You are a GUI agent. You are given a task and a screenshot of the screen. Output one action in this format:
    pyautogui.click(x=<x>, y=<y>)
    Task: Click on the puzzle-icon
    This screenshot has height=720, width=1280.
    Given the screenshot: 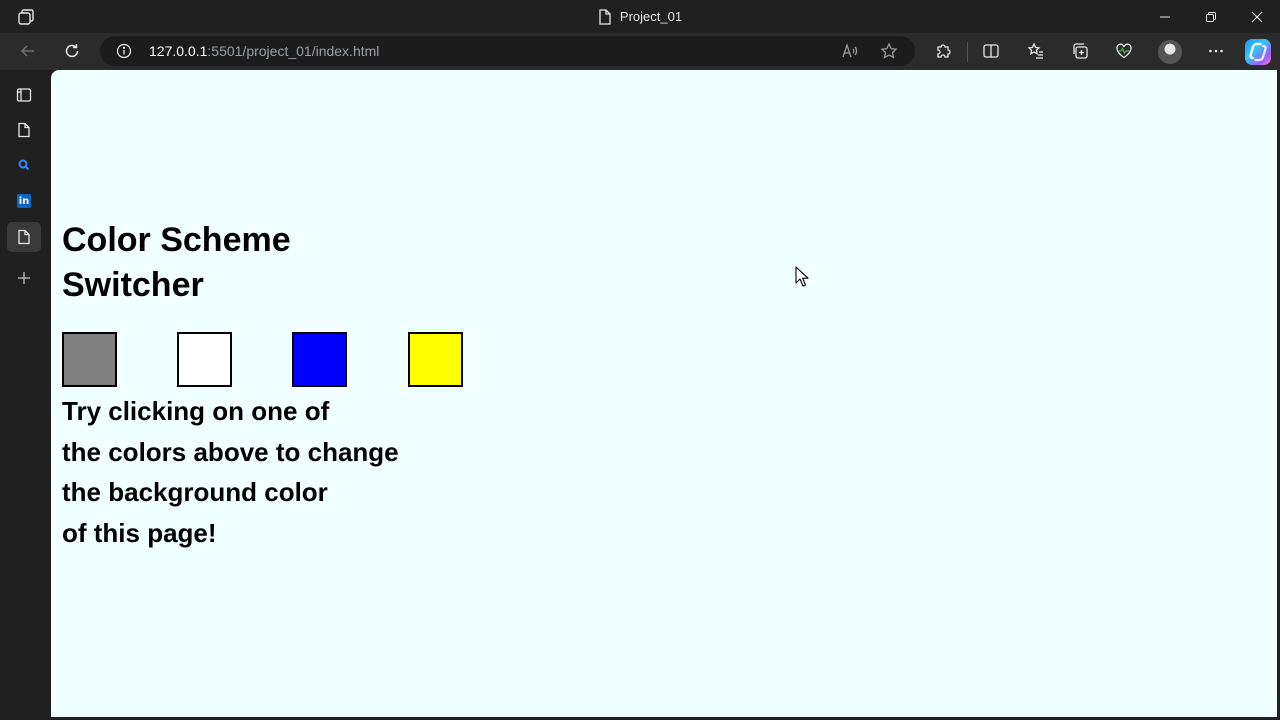 What is the action you would take?
    pyautogui.click(x=944, y=51)
    